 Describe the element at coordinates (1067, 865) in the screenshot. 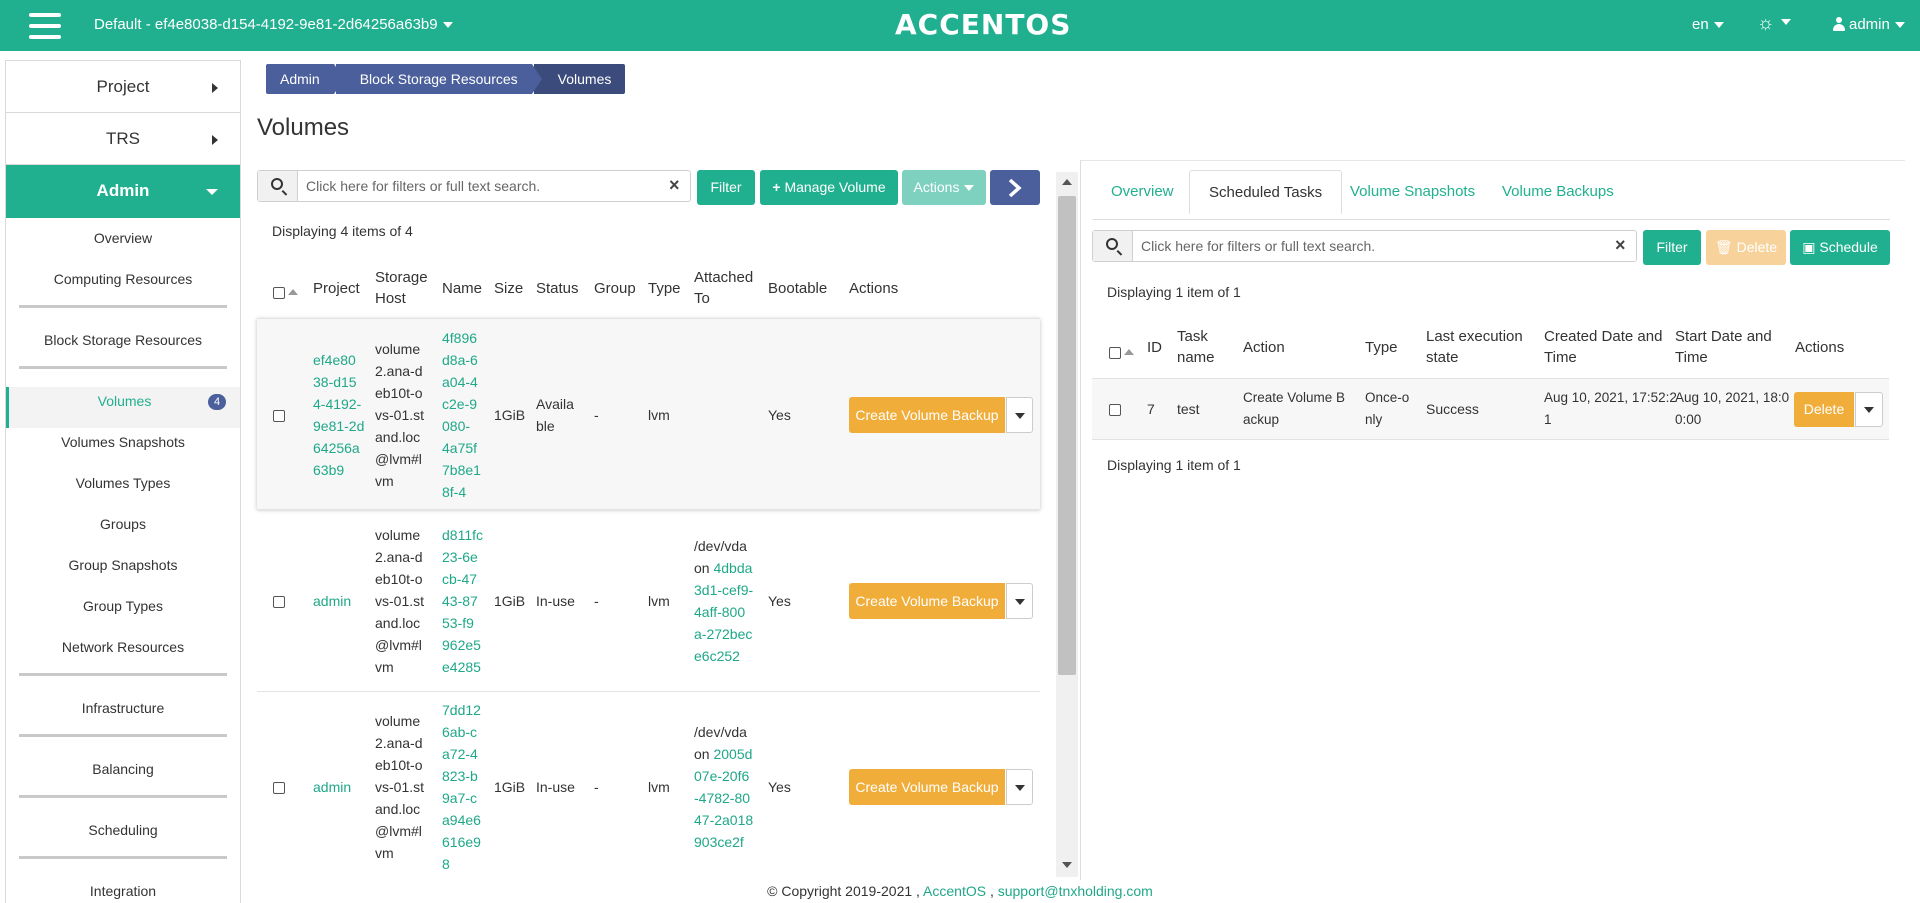

I see `scroll-down-icon` at that location.